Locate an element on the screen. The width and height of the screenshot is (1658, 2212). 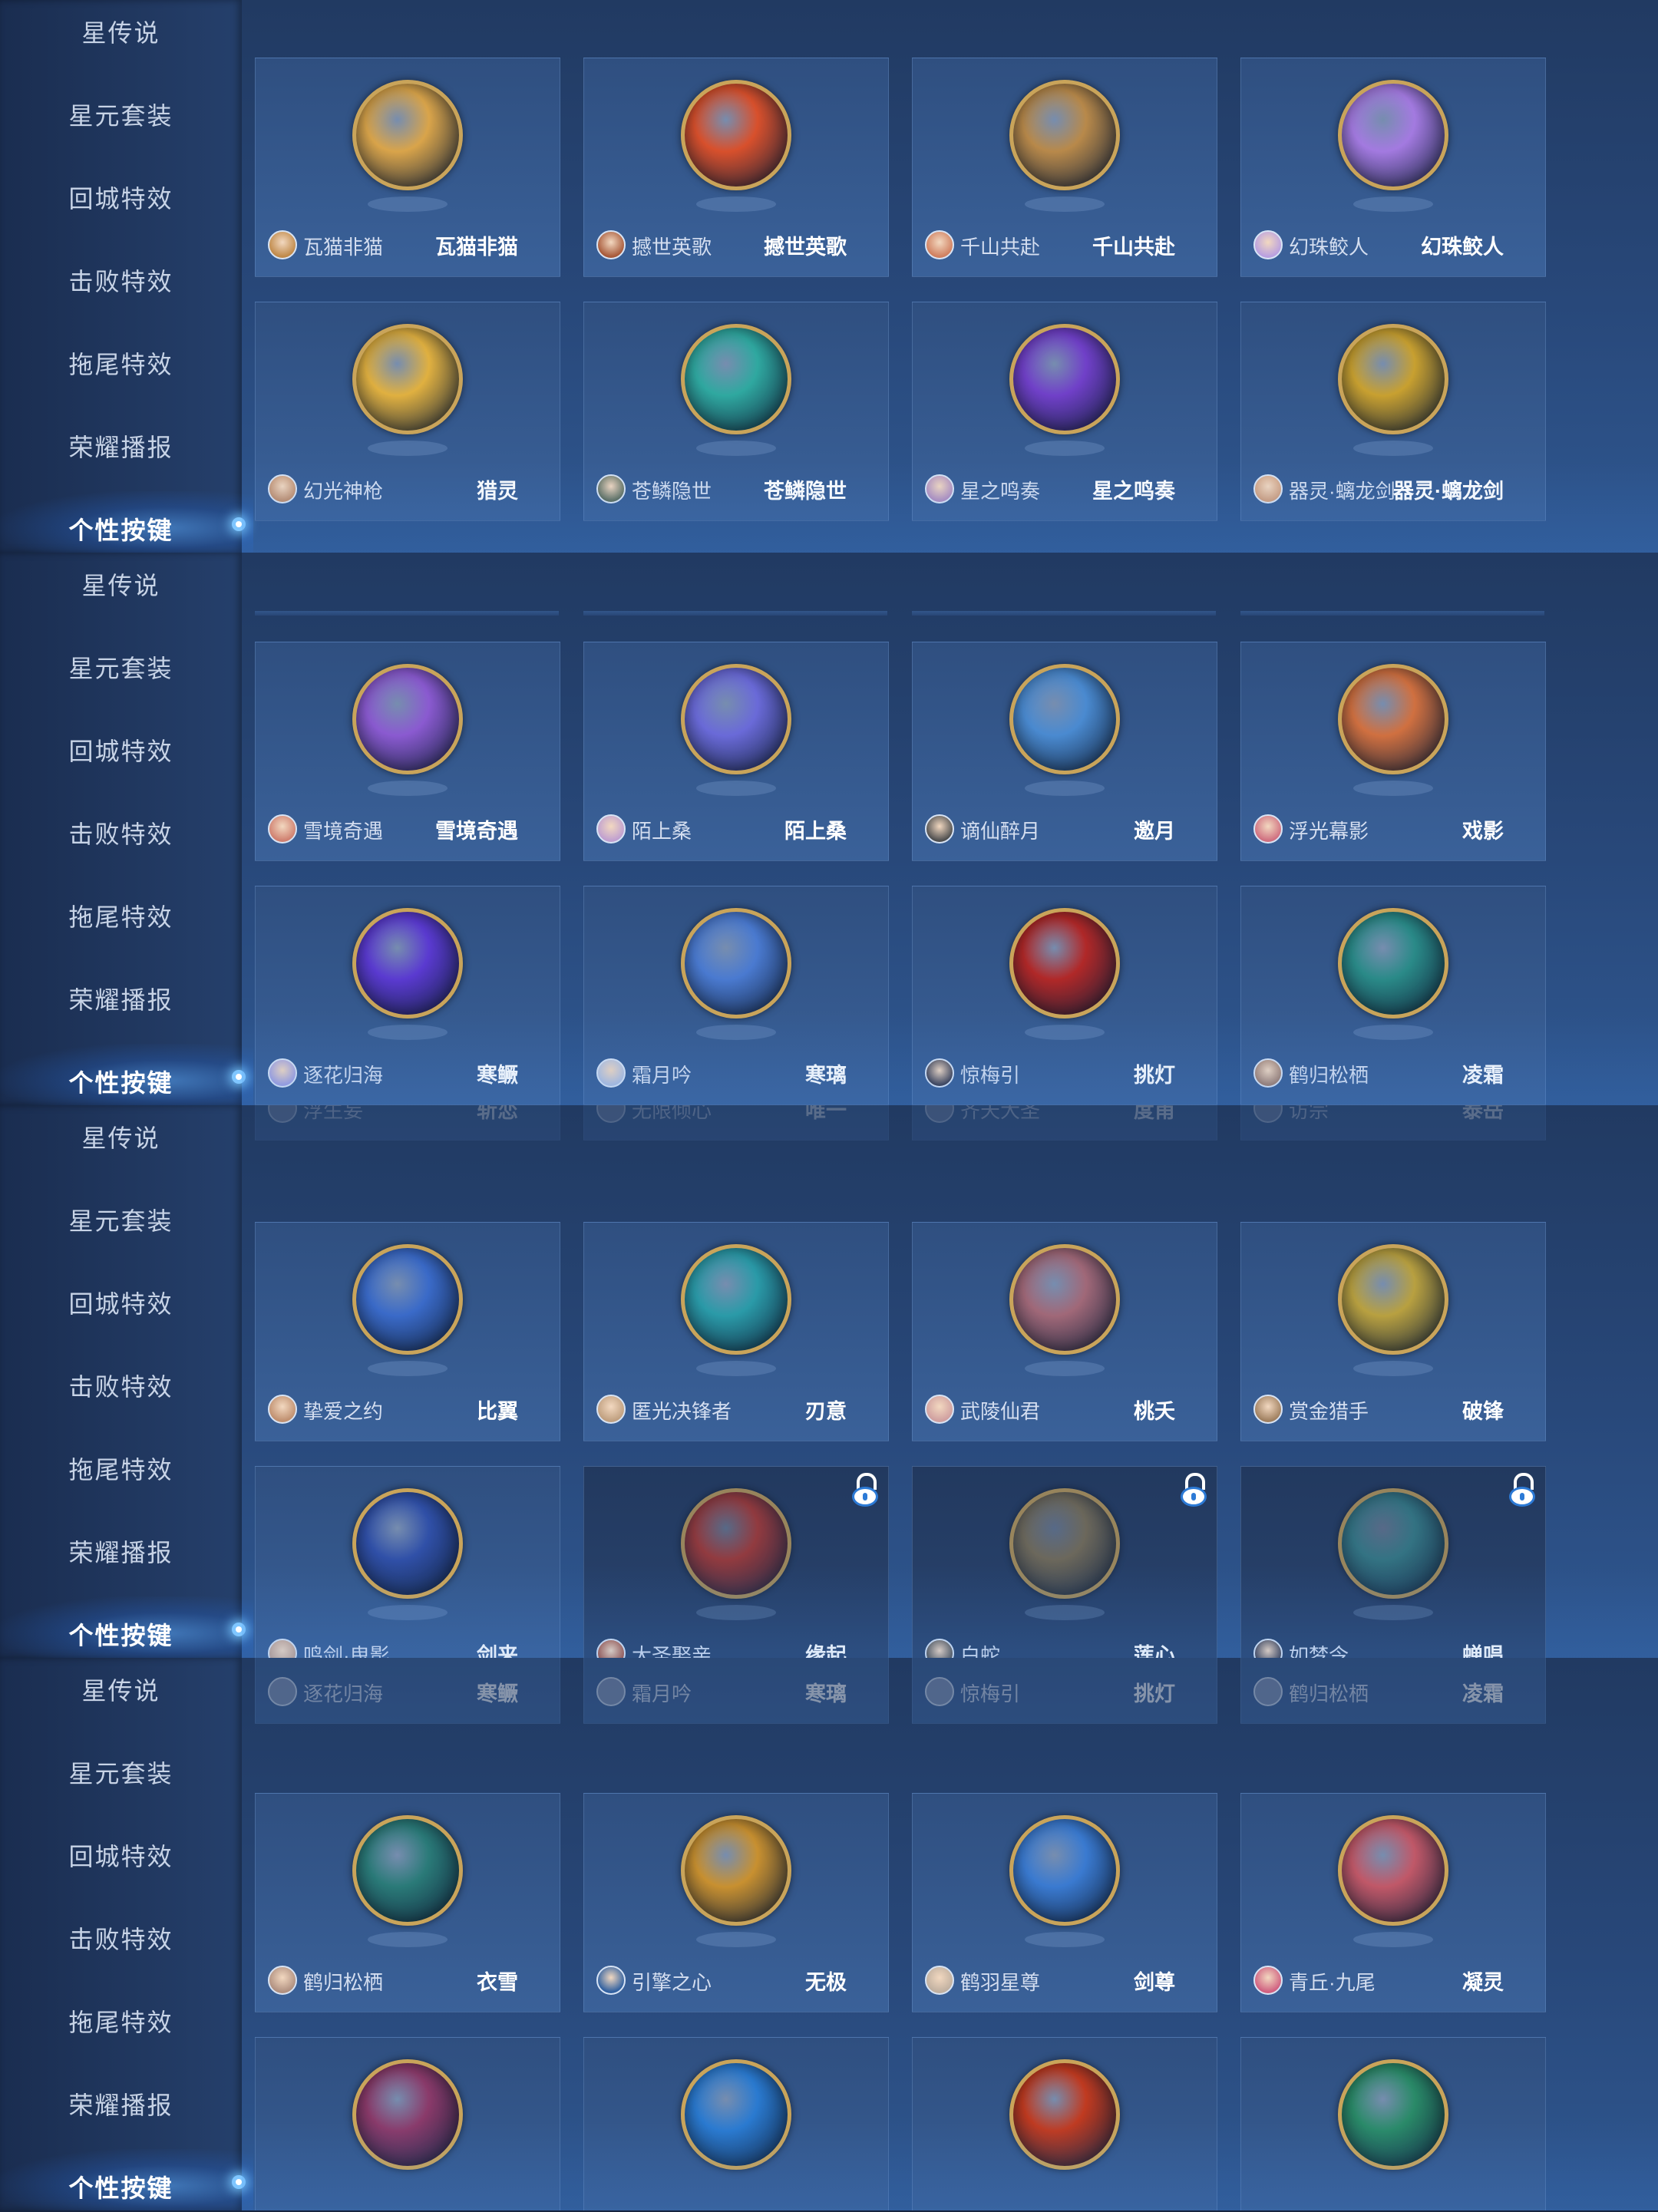
skin-card: 武陵仙君 桃夭 is located at coordinates (1064, 1331).